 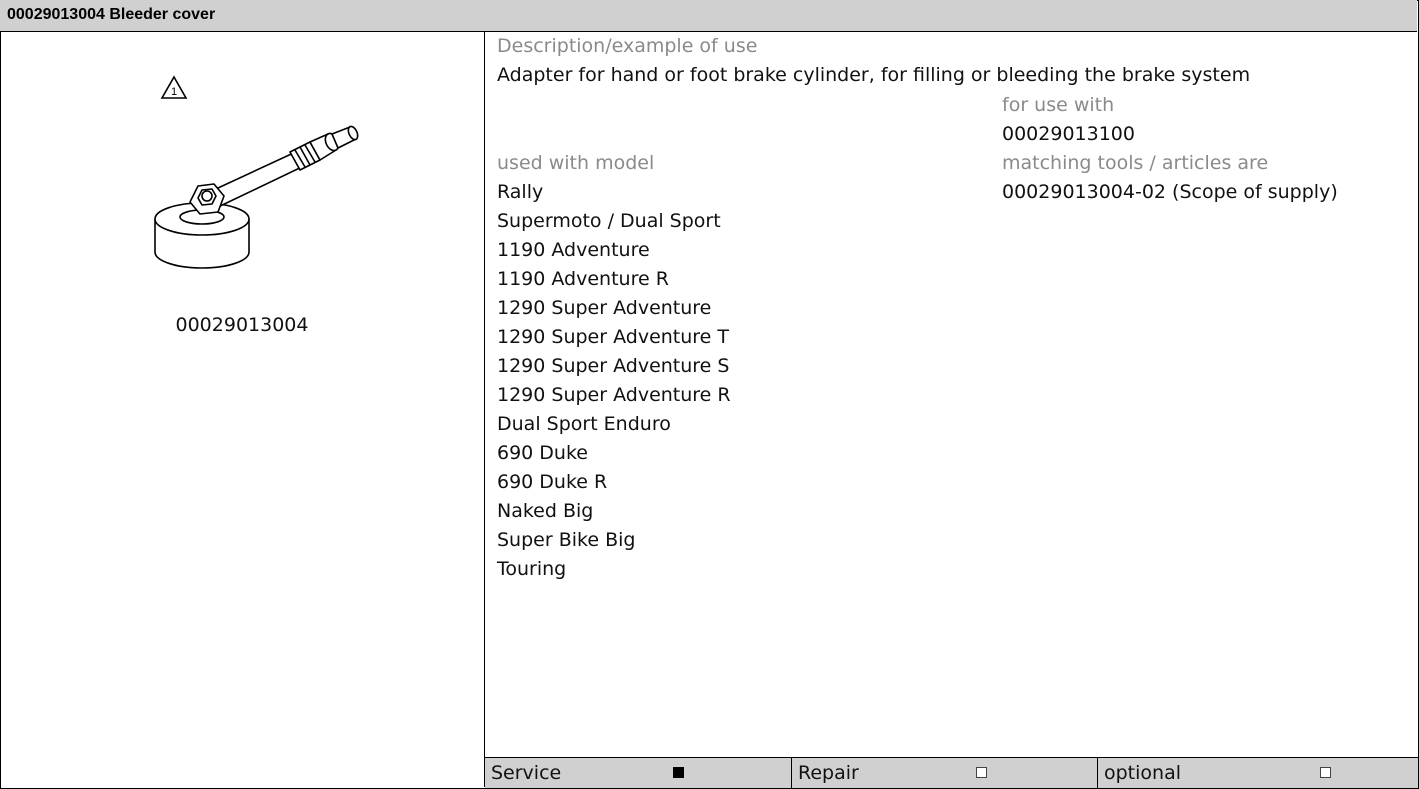 I want to click on part-number-caption: 00029013004, so click(x=242, y=325).